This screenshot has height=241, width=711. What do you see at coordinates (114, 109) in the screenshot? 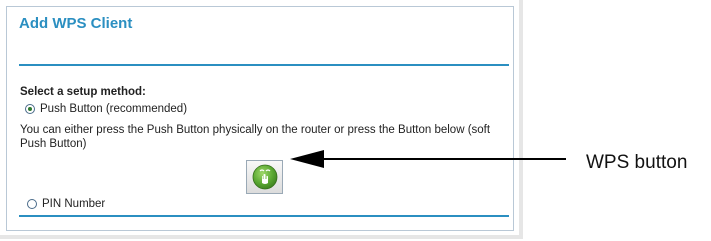
I see `push-button-option-label: Push Button (recommended)` at bounding box center [114, 109].